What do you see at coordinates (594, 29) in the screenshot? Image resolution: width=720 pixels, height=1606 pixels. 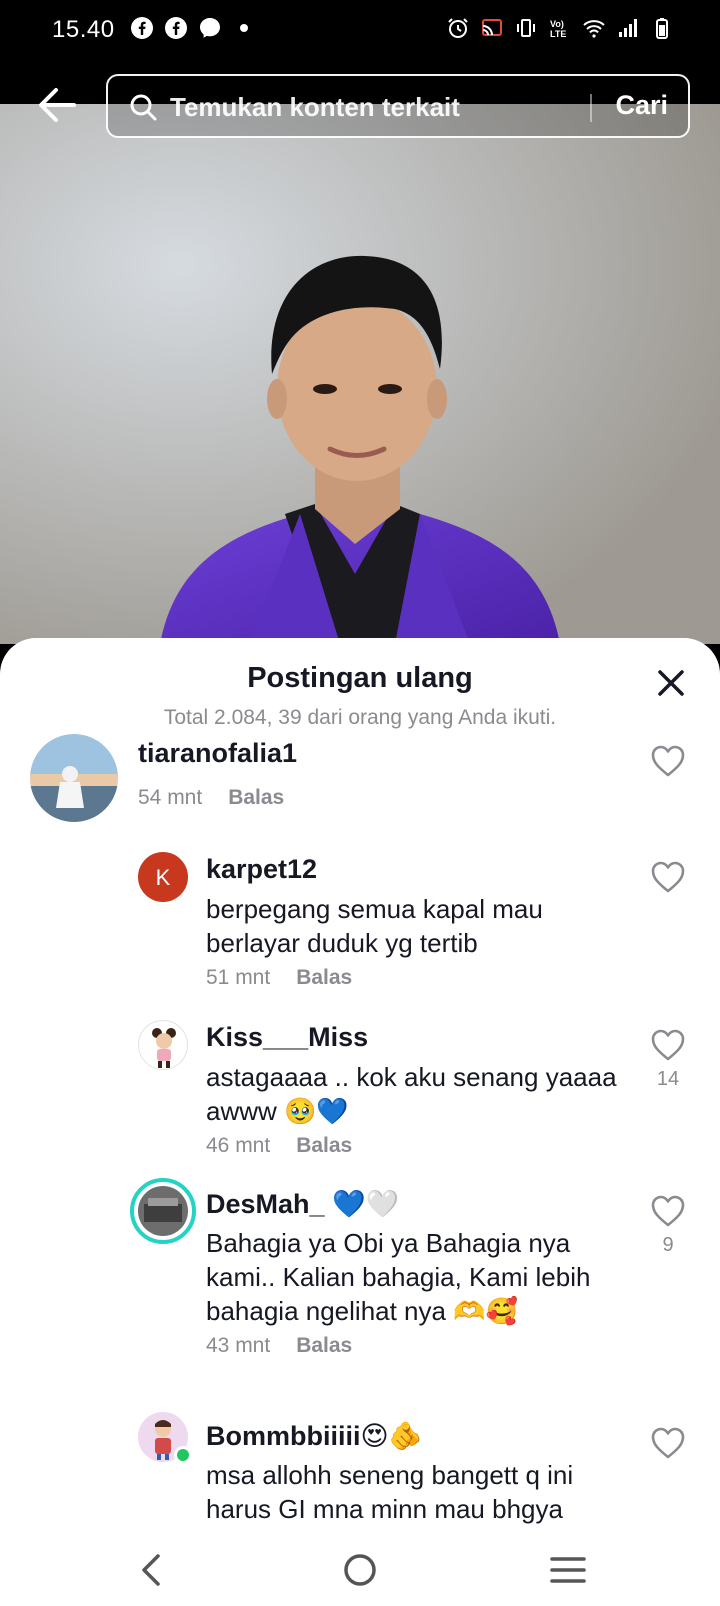 I see `wifi-icon` at bounding box center [594, 29].